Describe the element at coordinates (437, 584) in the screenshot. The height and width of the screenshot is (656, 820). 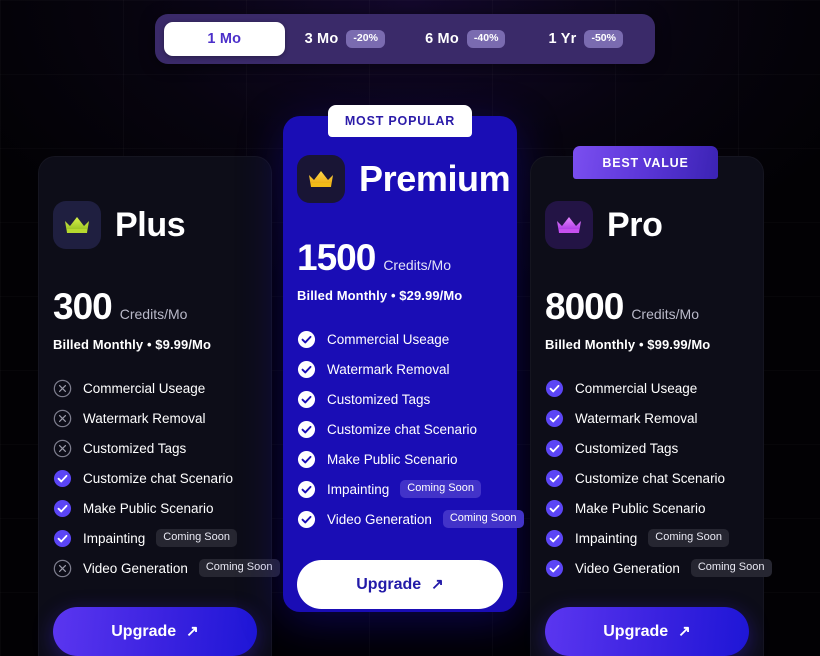
I see `arrow-up-right-icon: ↗` at that location.